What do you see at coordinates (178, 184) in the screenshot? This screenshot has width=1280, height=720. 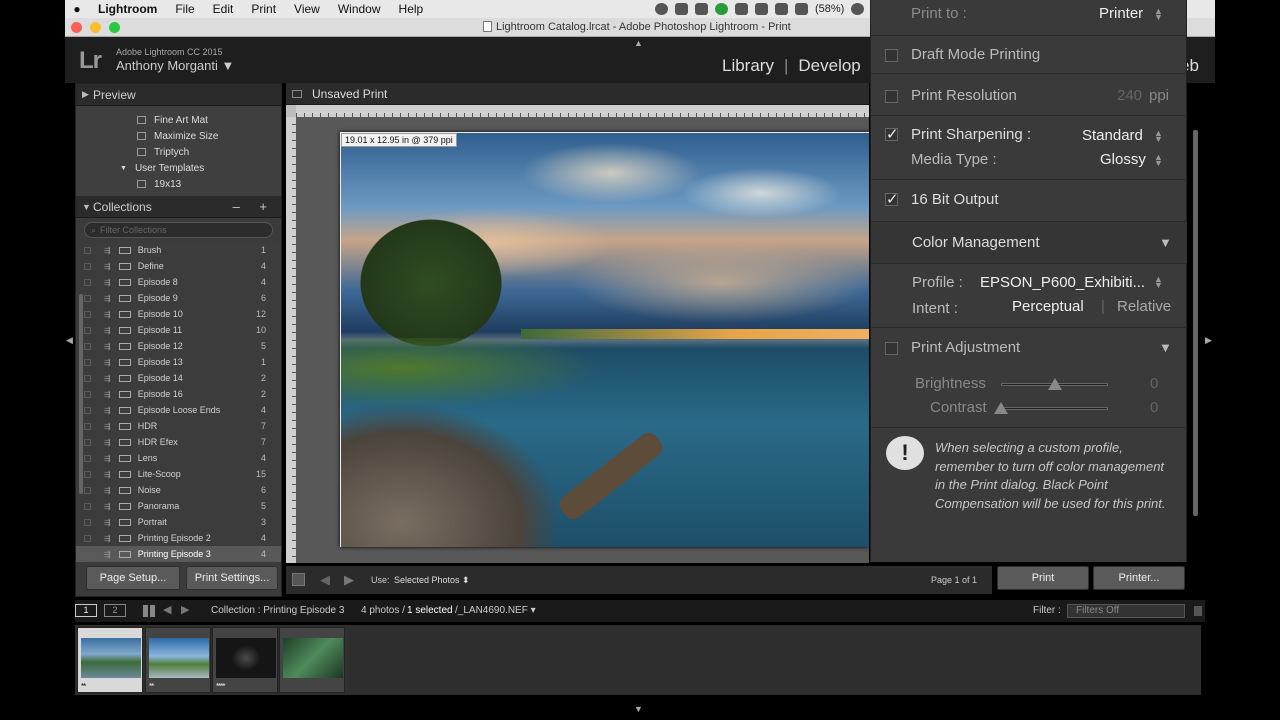 I see `template-item: 19x13` at bounding box center [178, 184].